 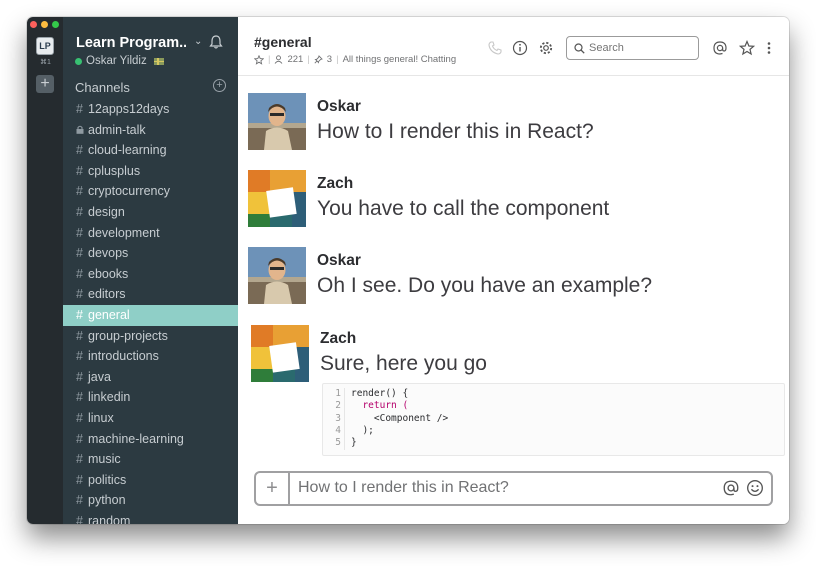 What do you see at coordinates (354, 443) in the screenshot?
I see `code-line: }` at bounding box center [354, 443].